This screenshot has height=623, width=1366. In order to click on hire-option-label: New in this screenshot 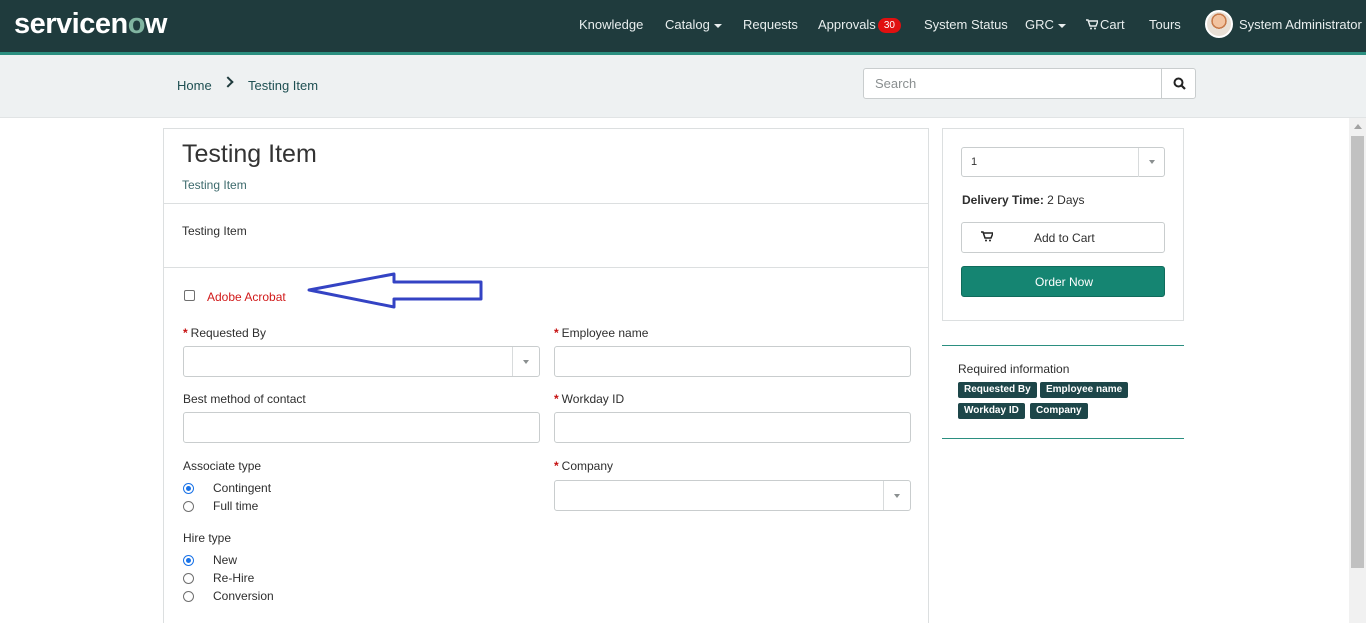, I will do `click(225, 560)`.